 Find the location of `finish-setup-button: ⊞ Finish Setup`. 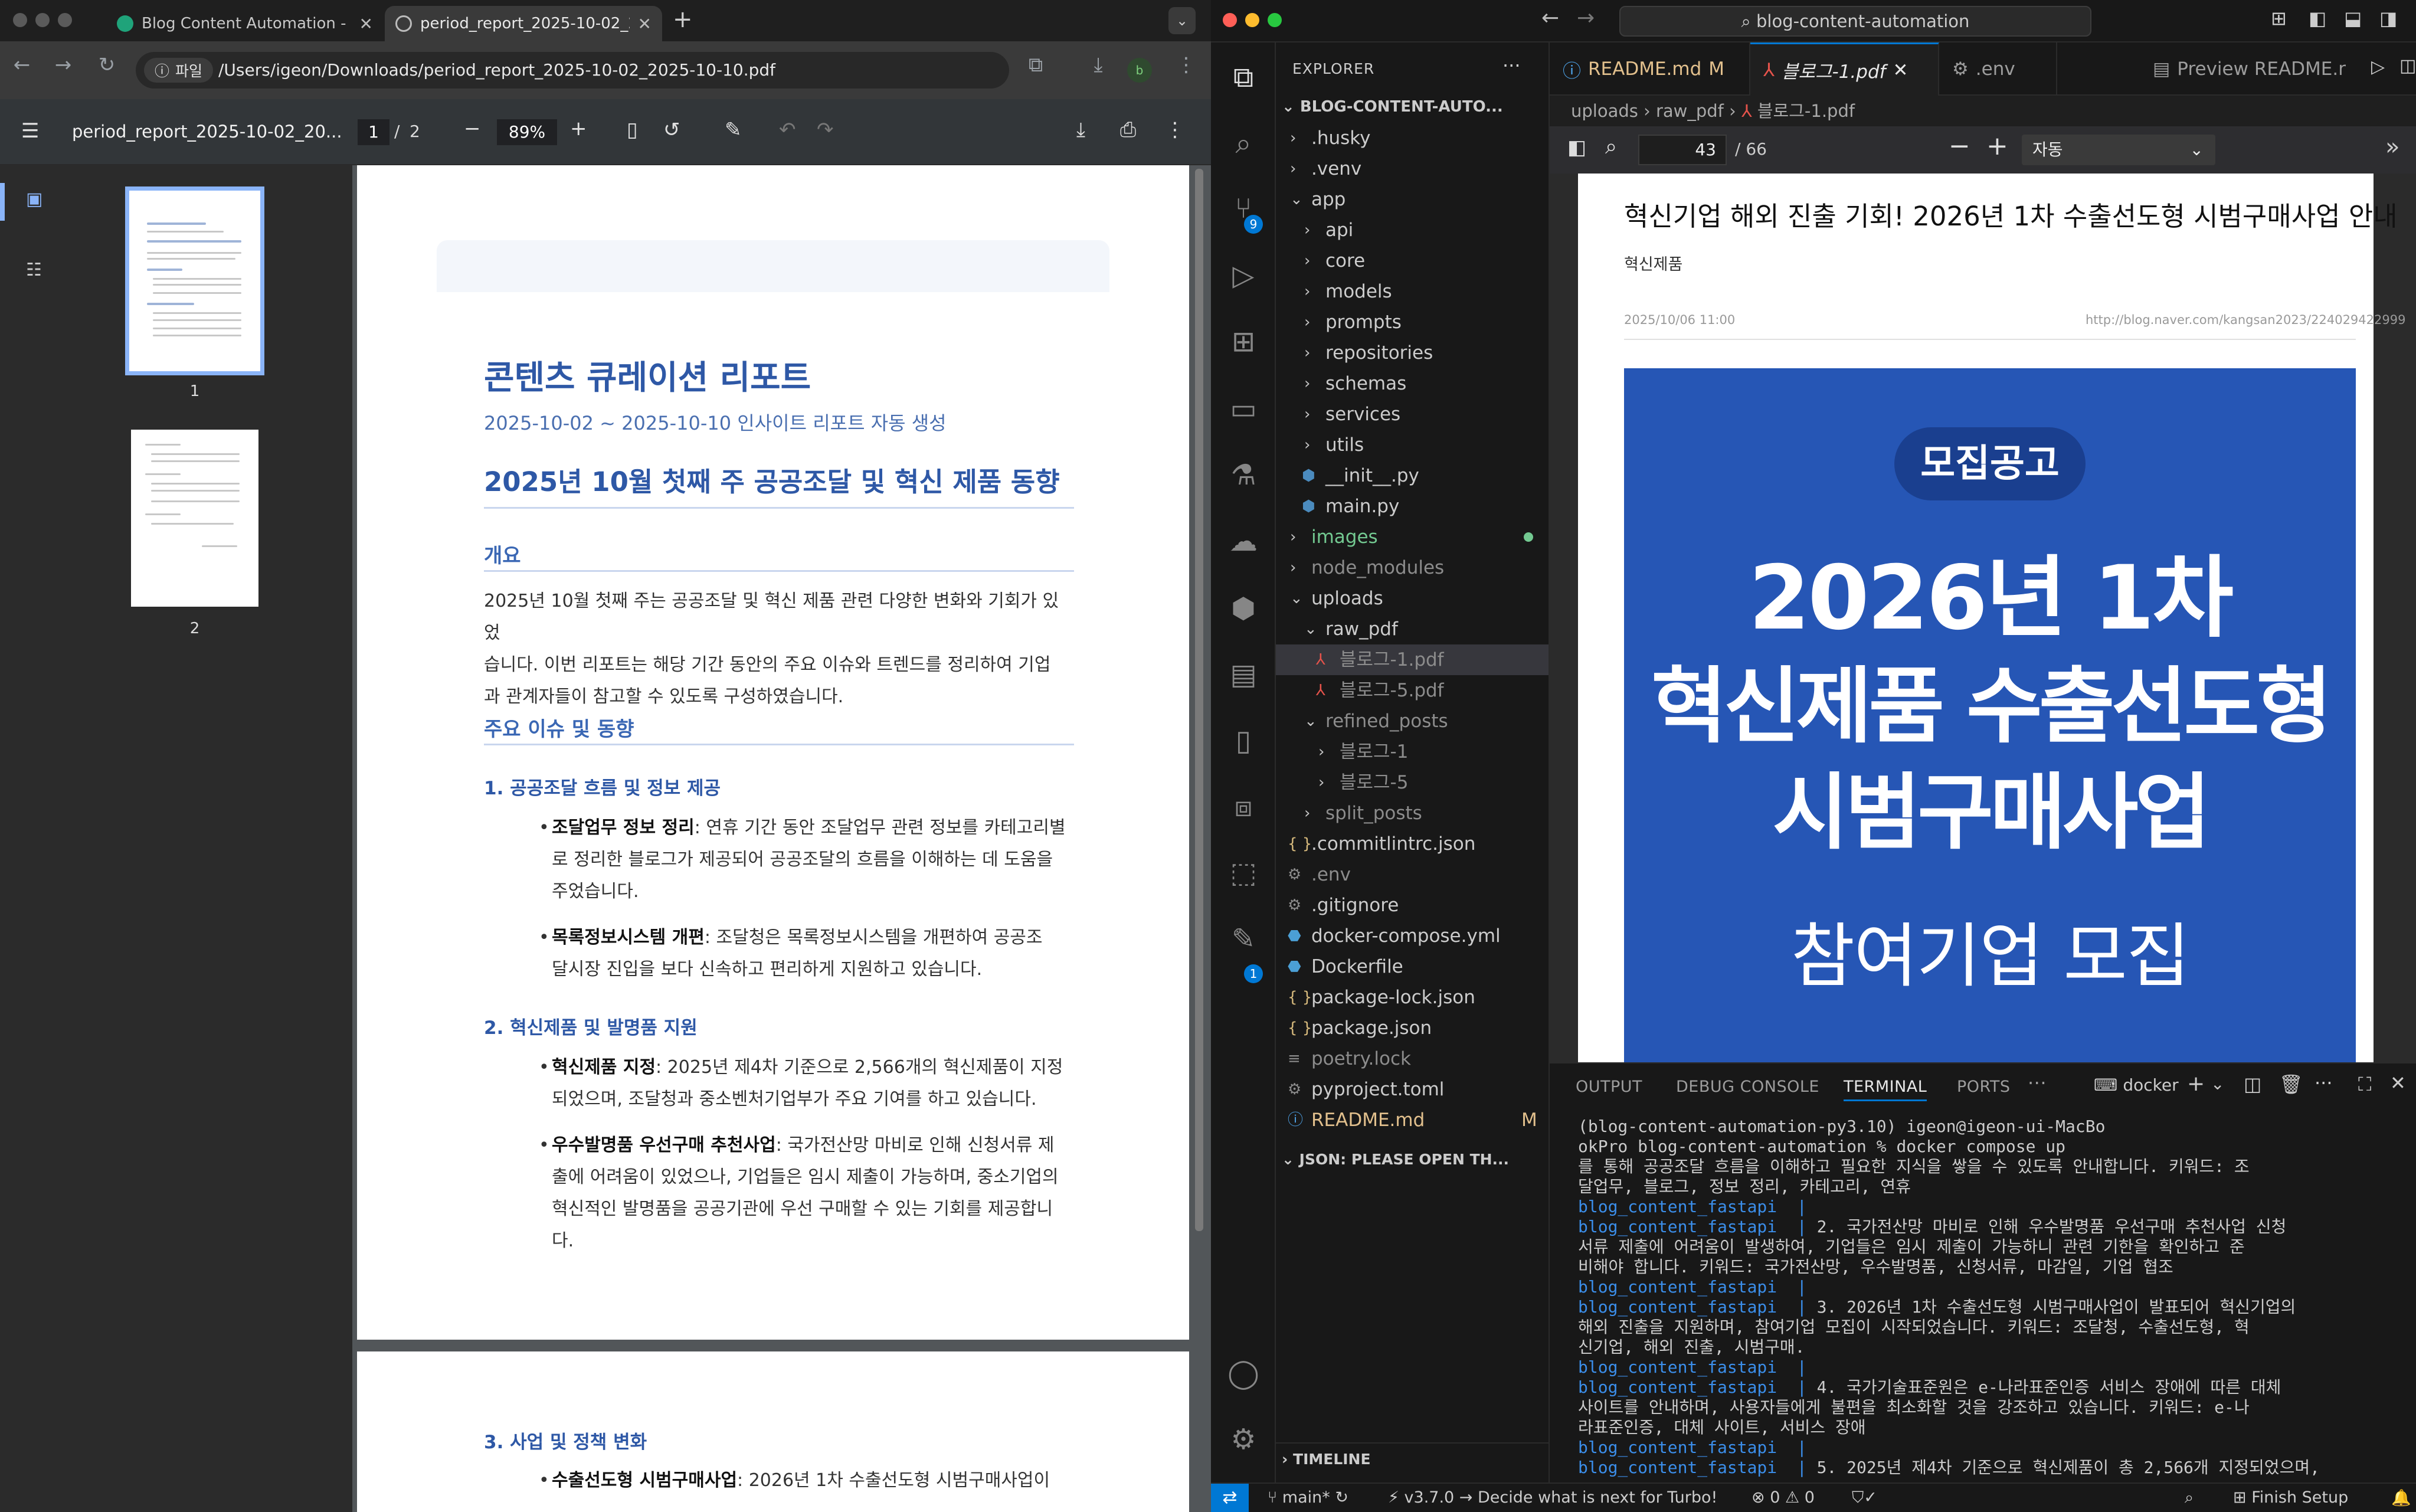

finish-setup-button: ⊞ Finish Setup is located at coordinates (2290, 1497).